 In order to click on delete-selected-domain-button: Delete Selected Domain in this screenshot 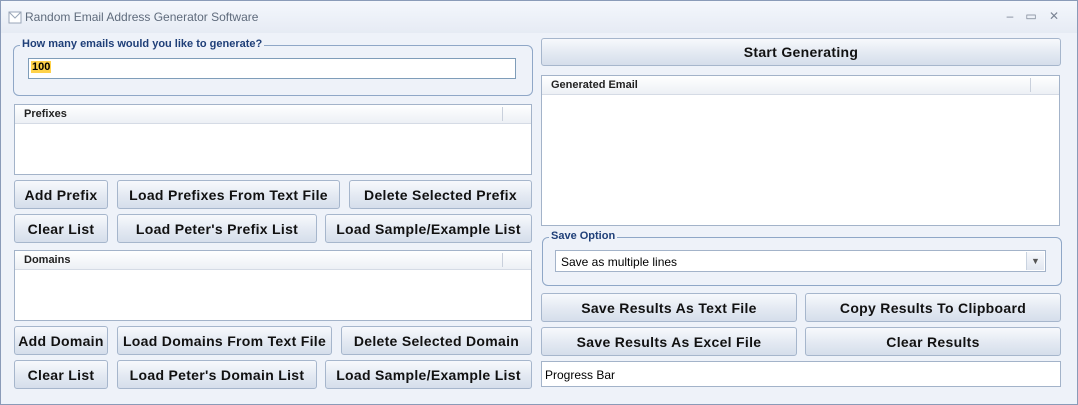, I will do `click(436, 340)`.